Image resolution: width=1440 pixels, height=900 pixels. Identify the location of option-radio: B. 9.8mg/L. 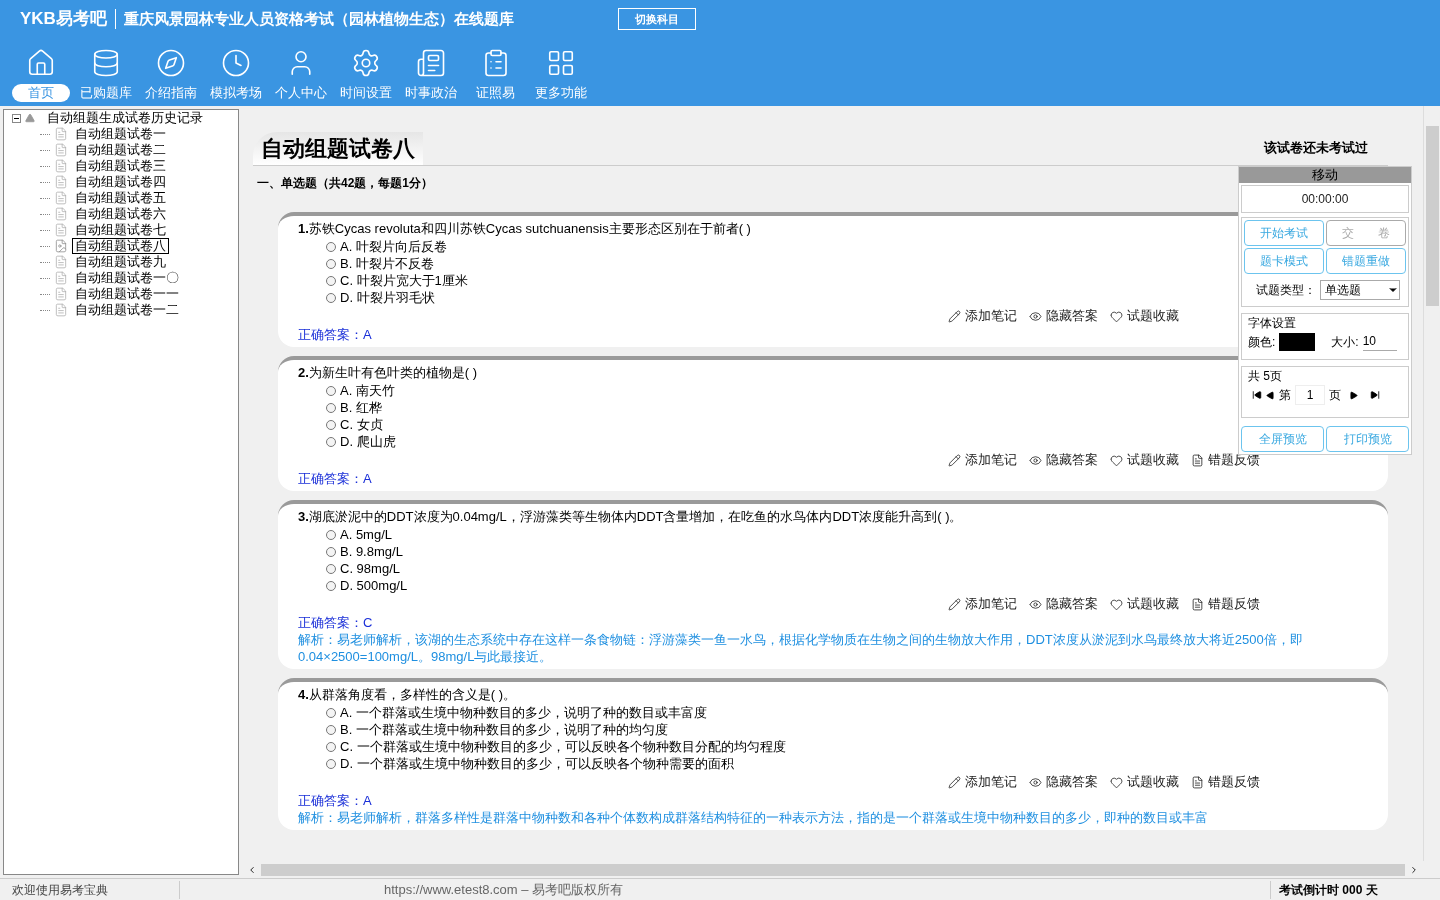
(364, 551).